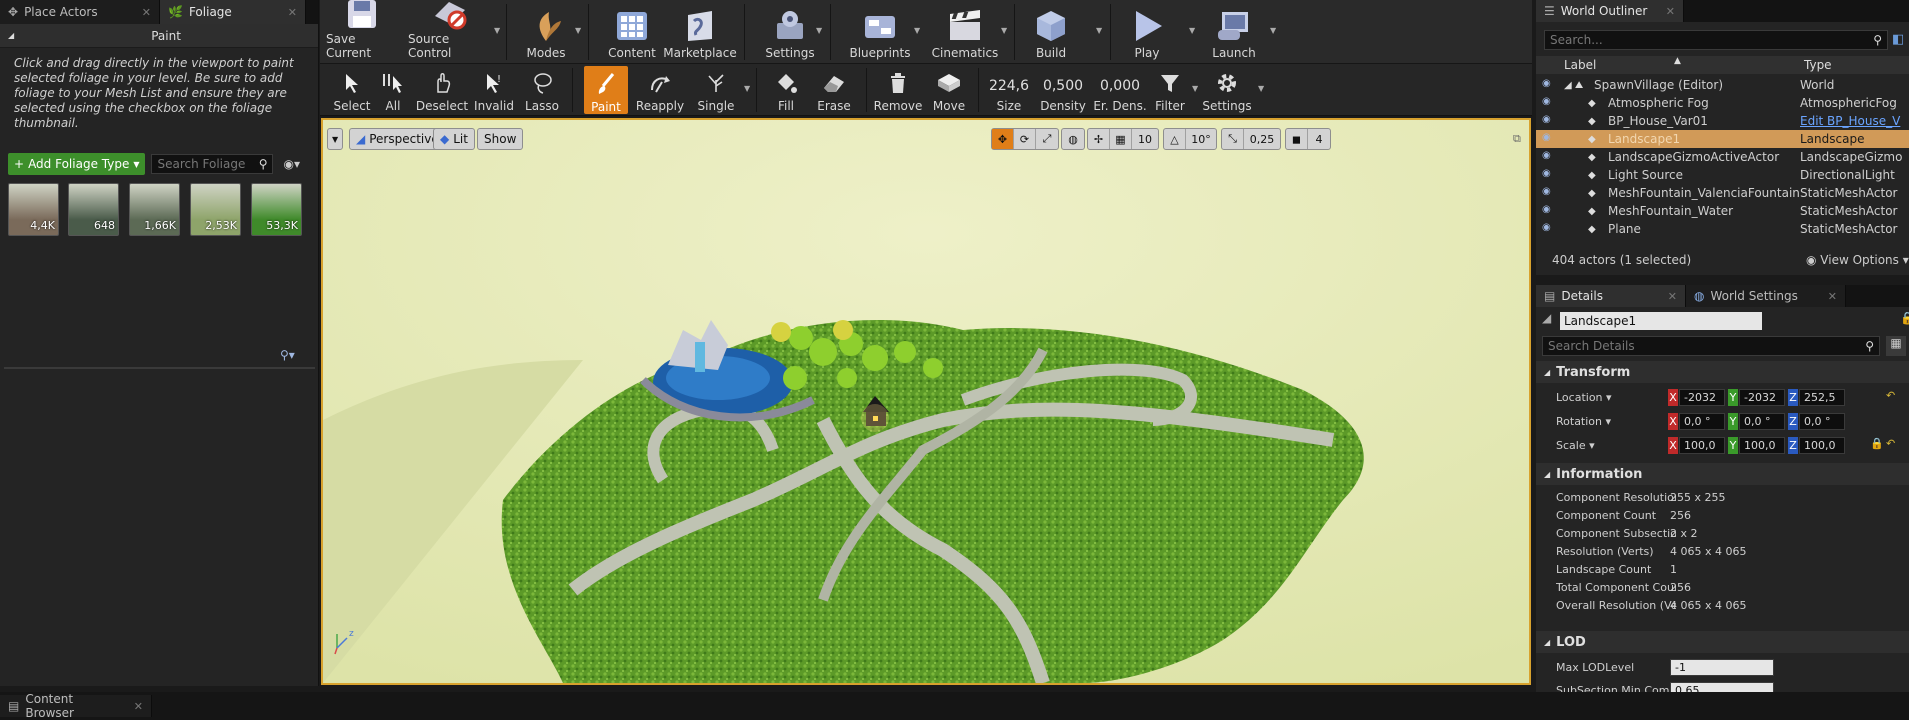  I want to click on tab-world-outliner: ☰ World Outliner ✕, so click(1610, 11).